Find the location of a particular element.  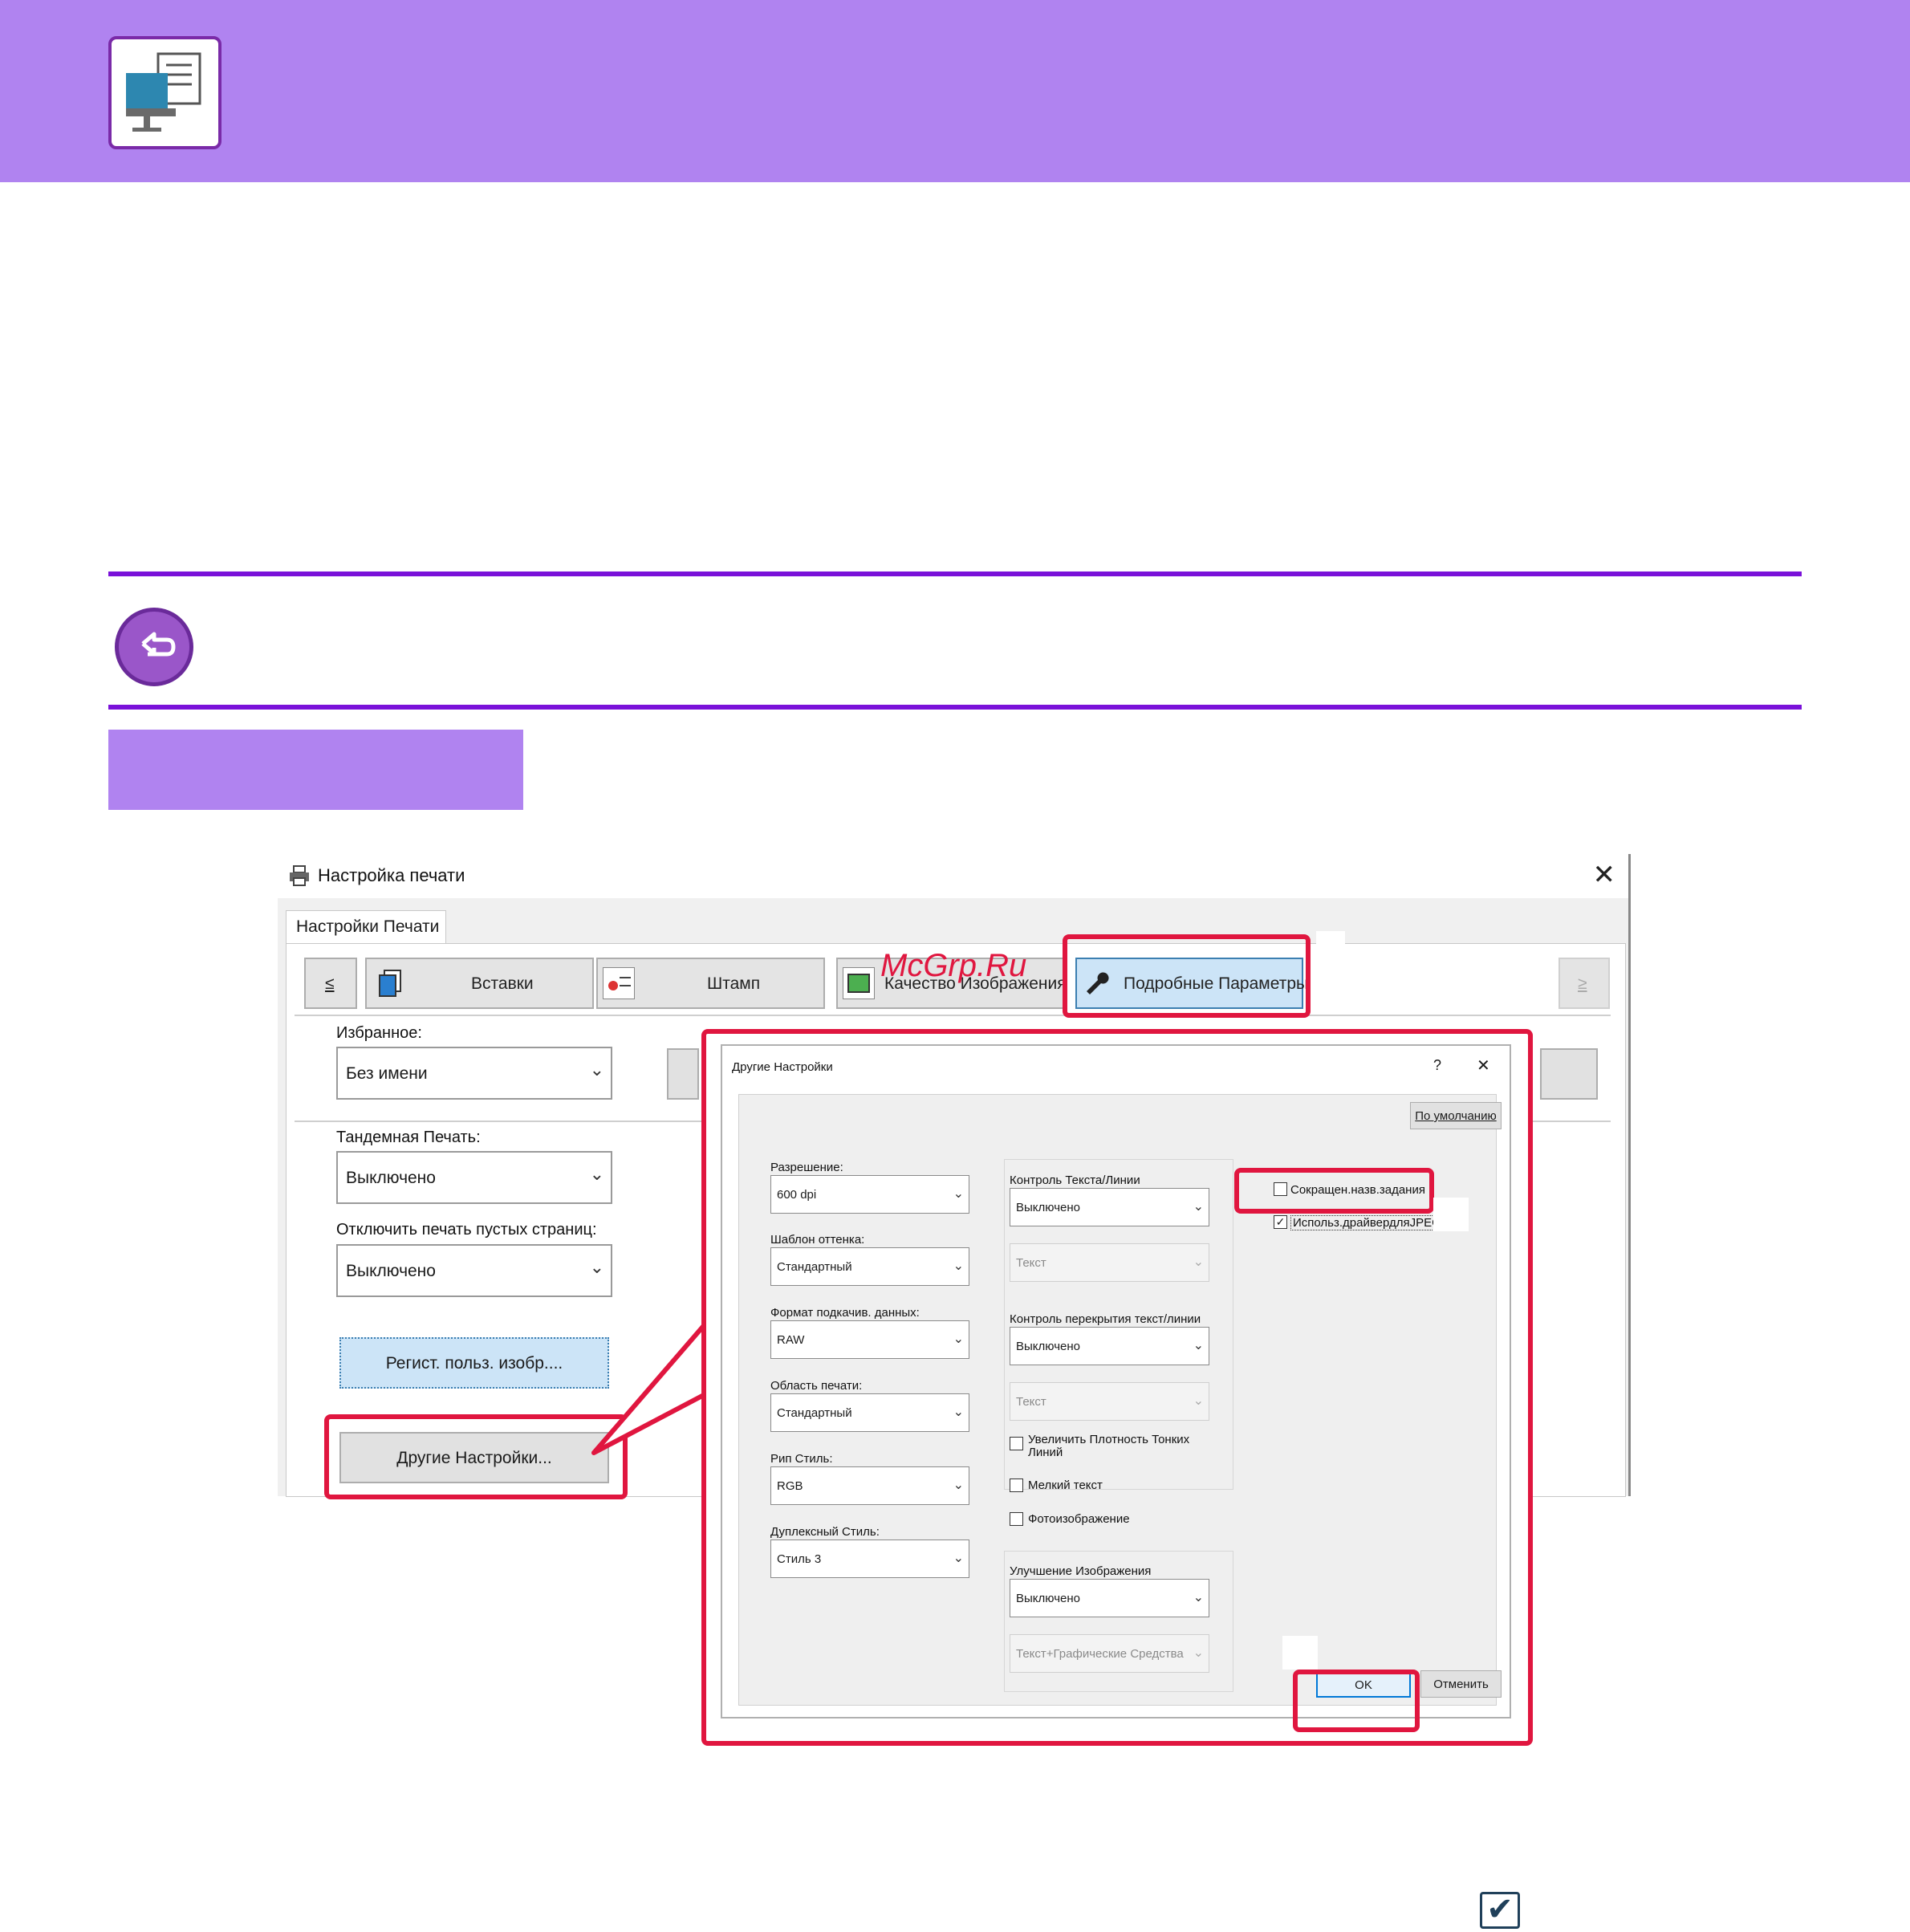

image-enhance-label: Улучшение Изображения is located at coordinates (1081, 1571).